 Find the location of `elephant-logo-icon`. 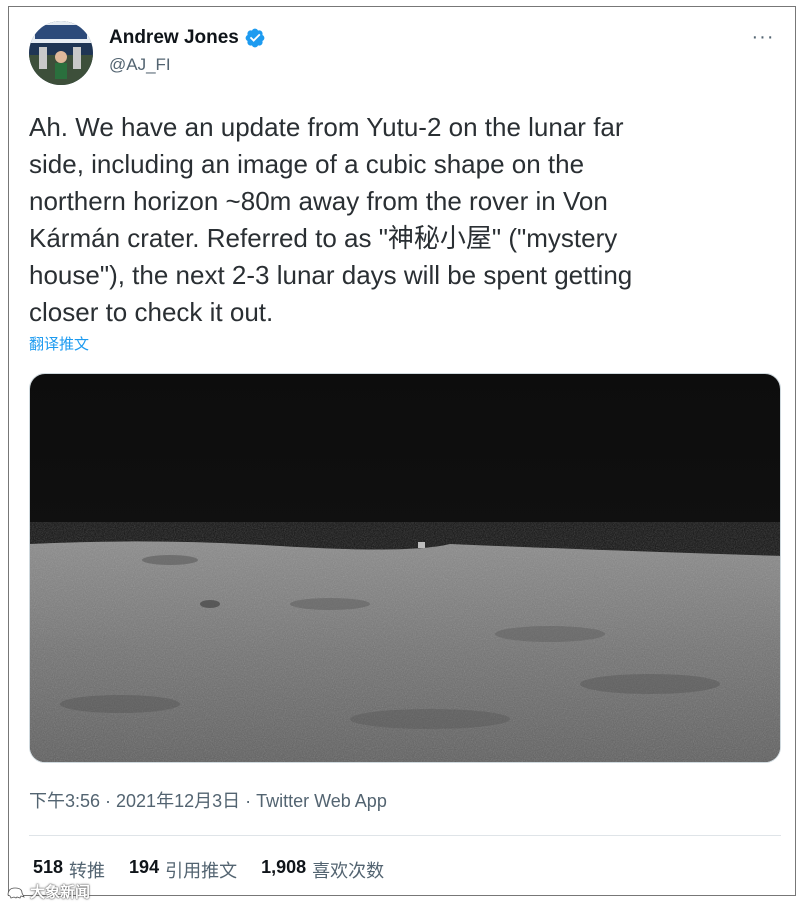

elephant-logo-icon is located at coordinates (16, 892).